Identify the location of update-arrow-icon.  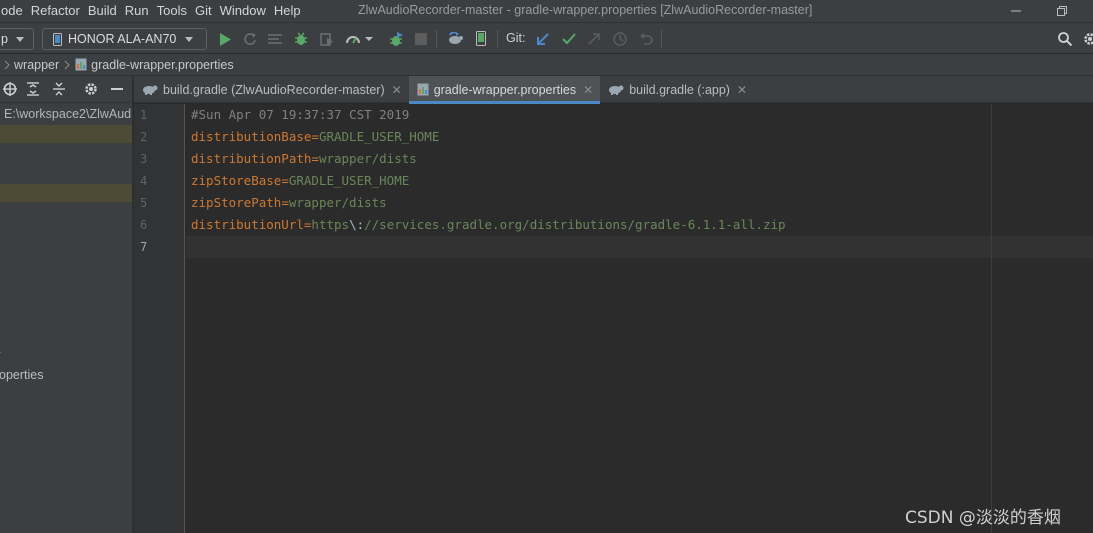
(543, 39).